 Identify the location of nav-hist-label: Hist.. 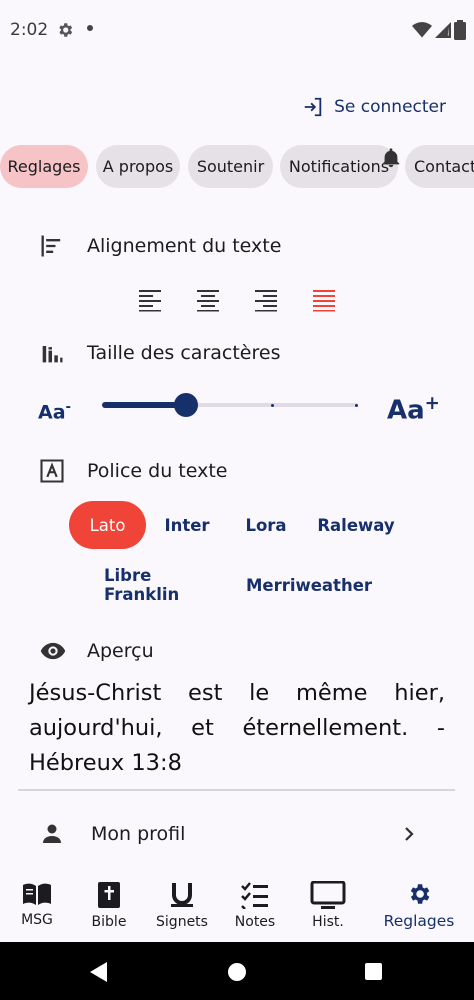
(328, 922).